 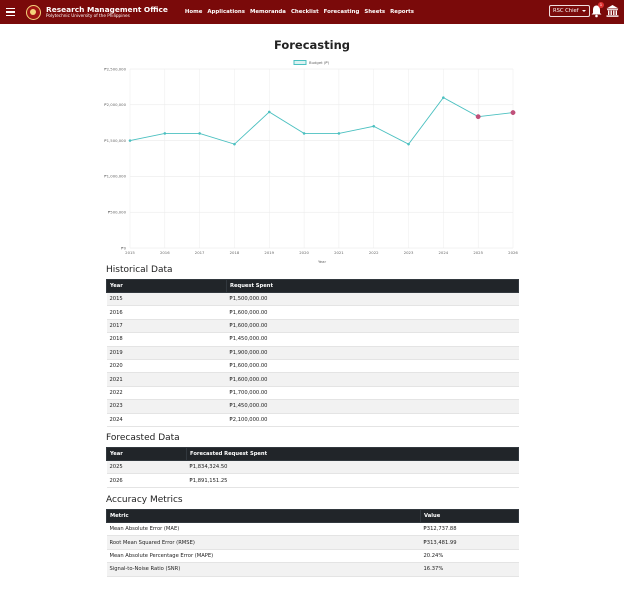 What do you see at coordinates (312, 312) in the screenshot?
I see `table-row: 2016 ₱1,600,000.00` at bounding box center [312, 312].